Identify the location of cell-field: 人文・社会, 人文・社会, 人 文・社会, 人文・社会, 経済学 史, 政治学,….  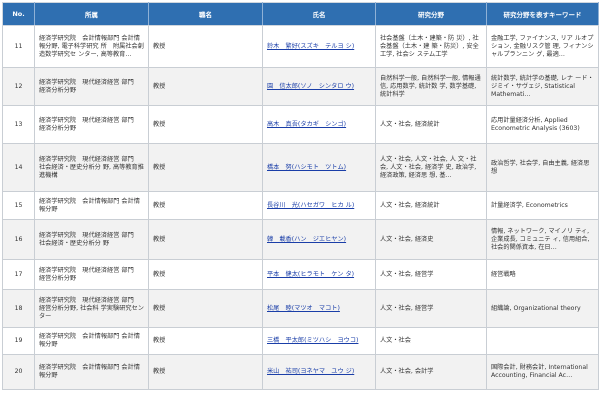
(431, 167).